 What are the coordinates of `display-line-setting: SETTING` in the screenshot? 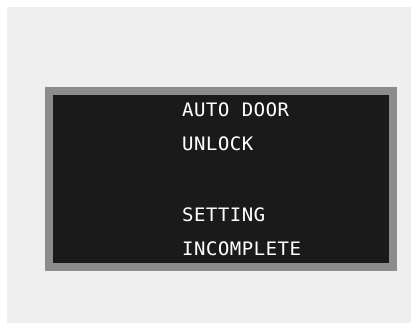 It's located at (224, 215).